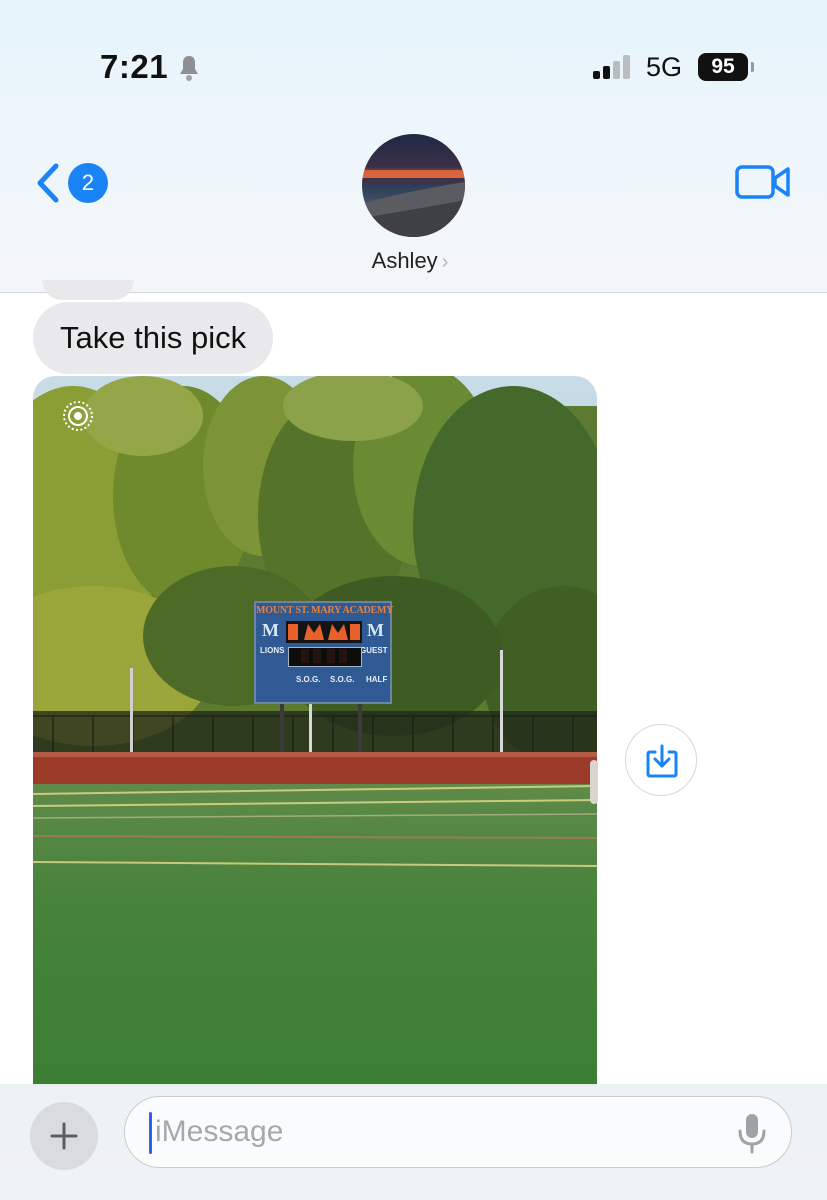  Describe the element at coordinates (413, 203) in the screenshot. I see `avatar-sunset-image` at that location.